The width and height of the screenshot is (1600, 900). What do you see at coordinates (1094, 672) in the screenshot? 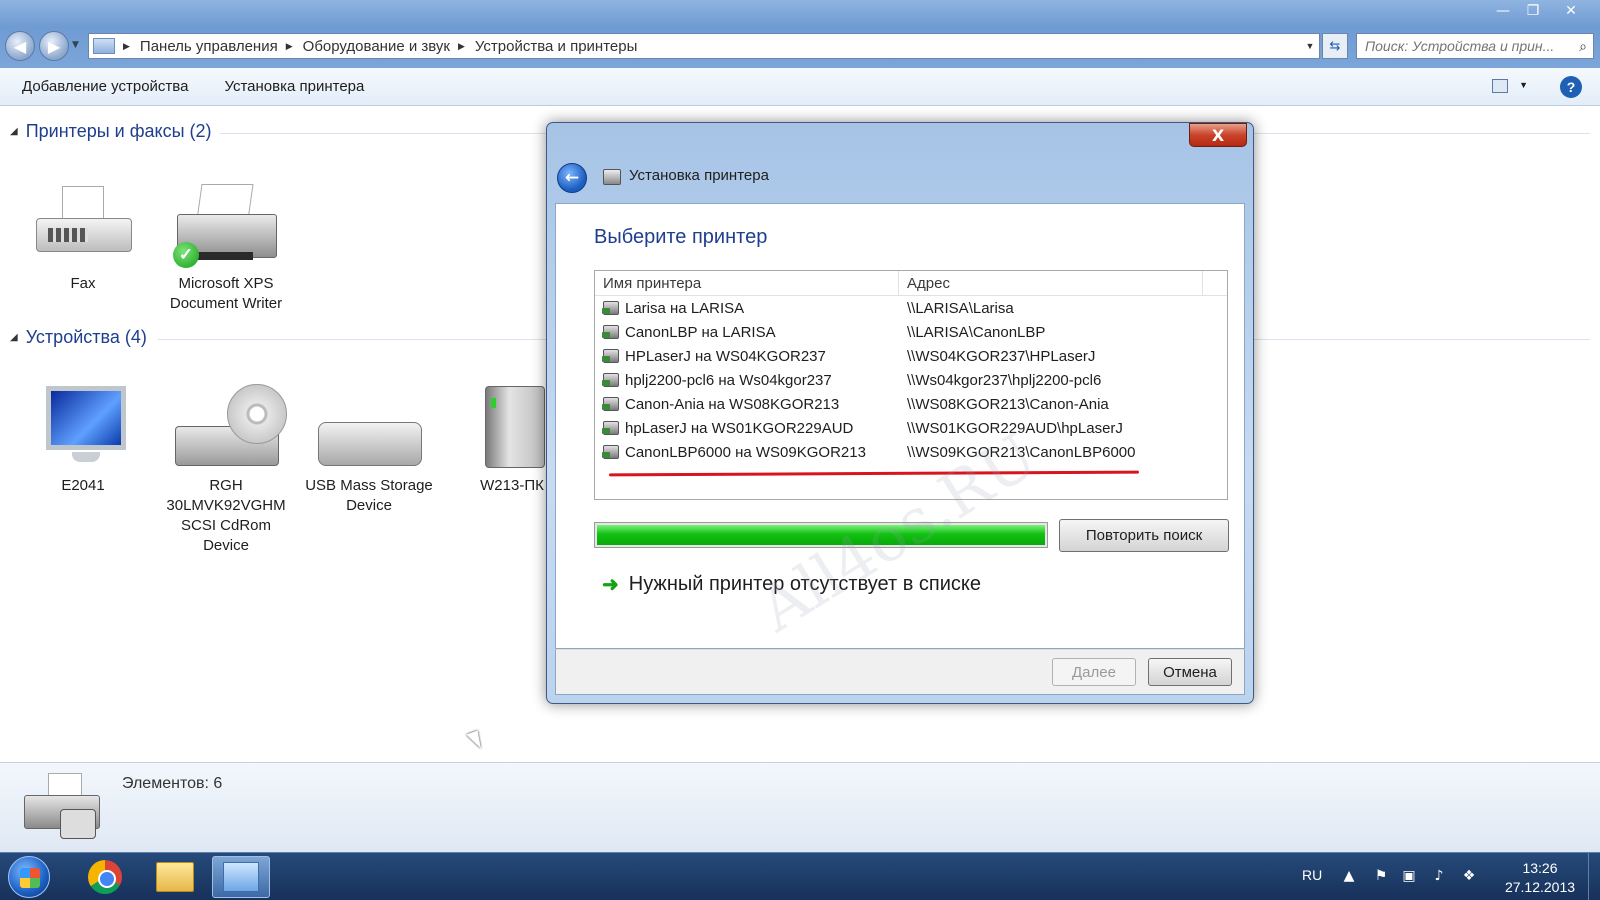
I see `next-button: Далее` at bounding box center [1094, 672].